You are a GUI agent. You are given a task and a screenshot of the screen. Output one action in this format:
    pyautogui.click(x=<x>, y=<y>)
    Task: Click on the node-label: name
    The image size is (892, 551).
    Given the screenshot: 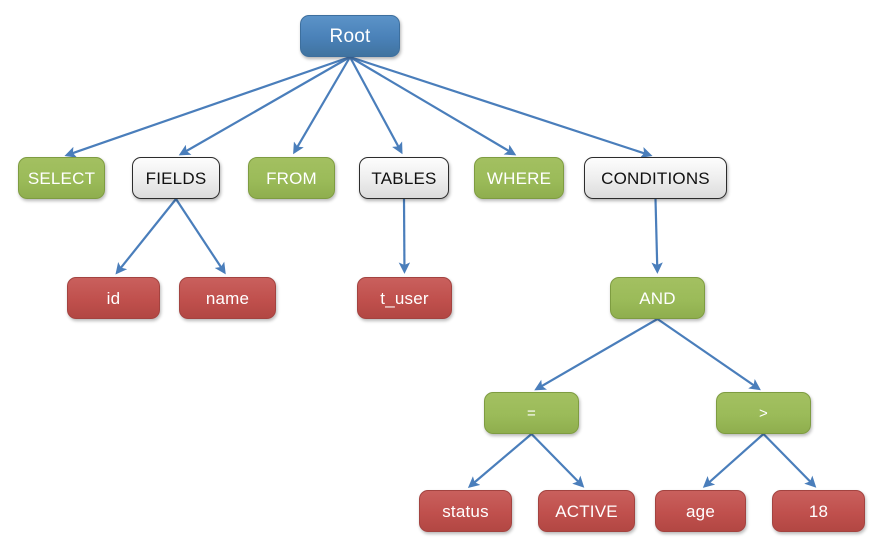 What is the action you would take?
    pyautogui.click(x=227, y=298)
    